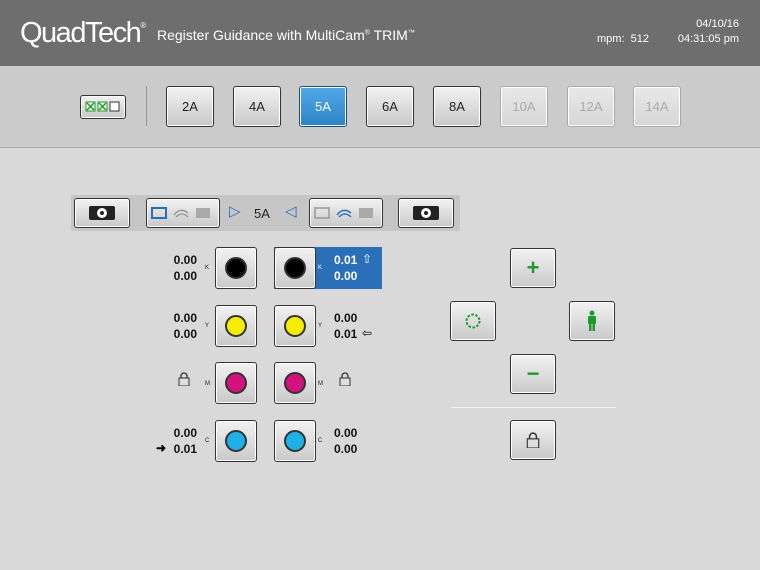 This screenshot has width=760, height=570. Describe the element at coordinates (346, 276) in the screenshot. I see `k-right-value-bottom: 0.00` at that location.